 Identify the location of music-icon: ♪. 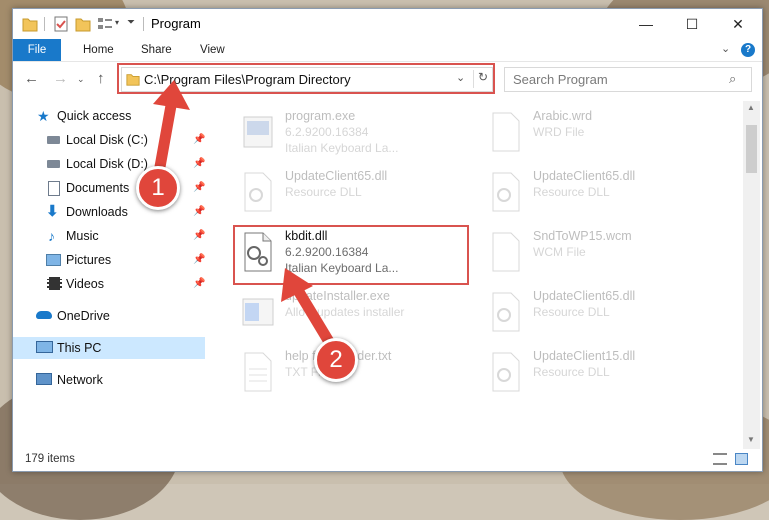
(51, 236).